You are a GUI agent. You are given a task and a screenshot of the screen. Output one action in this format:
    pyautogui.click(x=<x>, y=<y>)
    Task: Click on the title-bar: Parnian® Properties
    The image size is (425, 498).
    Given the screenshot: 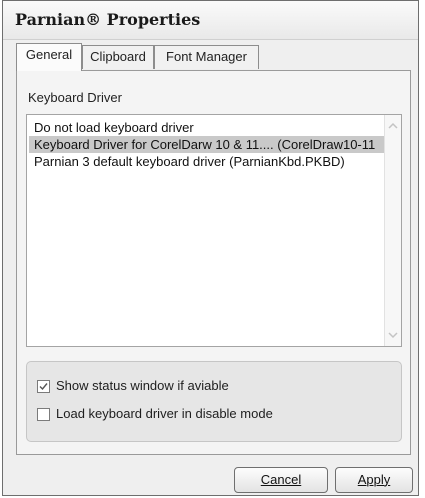 What is the action you would take?
    pyautogui.click(x=210, y=20)
    